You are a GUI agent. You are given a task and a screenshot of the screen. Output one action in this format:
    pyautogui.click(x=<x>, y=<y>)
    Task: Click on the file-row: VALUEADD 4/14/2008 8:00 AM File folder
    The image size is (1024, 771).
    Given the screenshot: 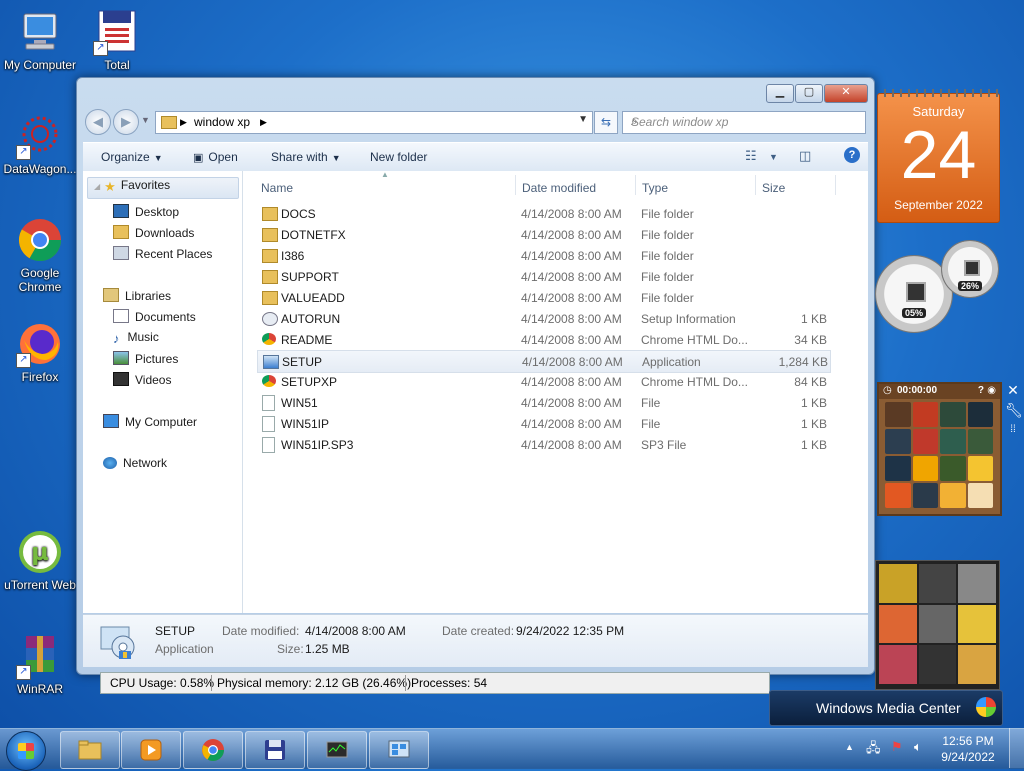 What is the action you would take?
    pyautogui.click(x=543, y=297)
    